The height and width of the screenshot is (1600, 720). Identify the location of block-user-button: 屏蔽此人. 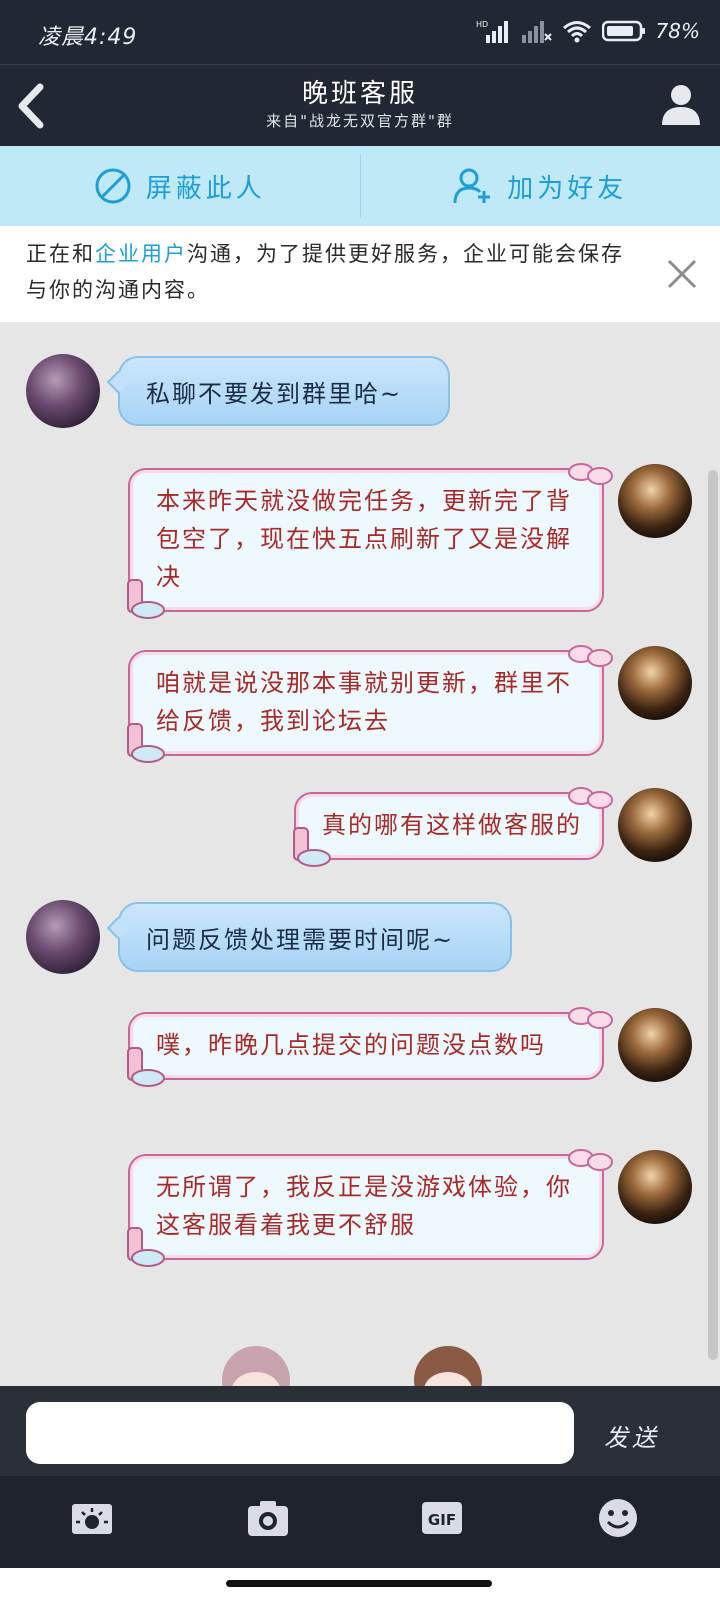
(180, 186).